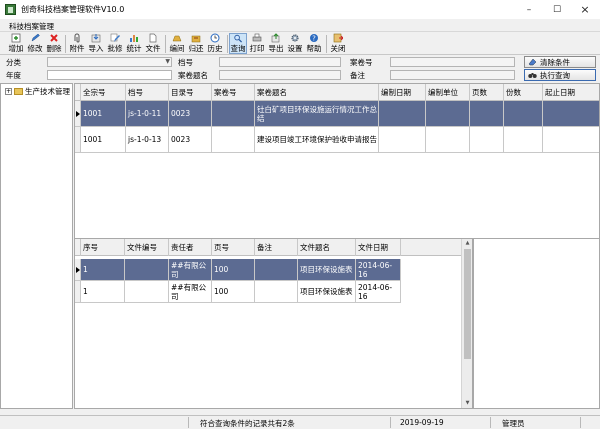 The height and width of the screenshot is (429, 600). Describe the element at coordinates (190, 92) in the screenshot. I see `column-header: 目录号` at that location.